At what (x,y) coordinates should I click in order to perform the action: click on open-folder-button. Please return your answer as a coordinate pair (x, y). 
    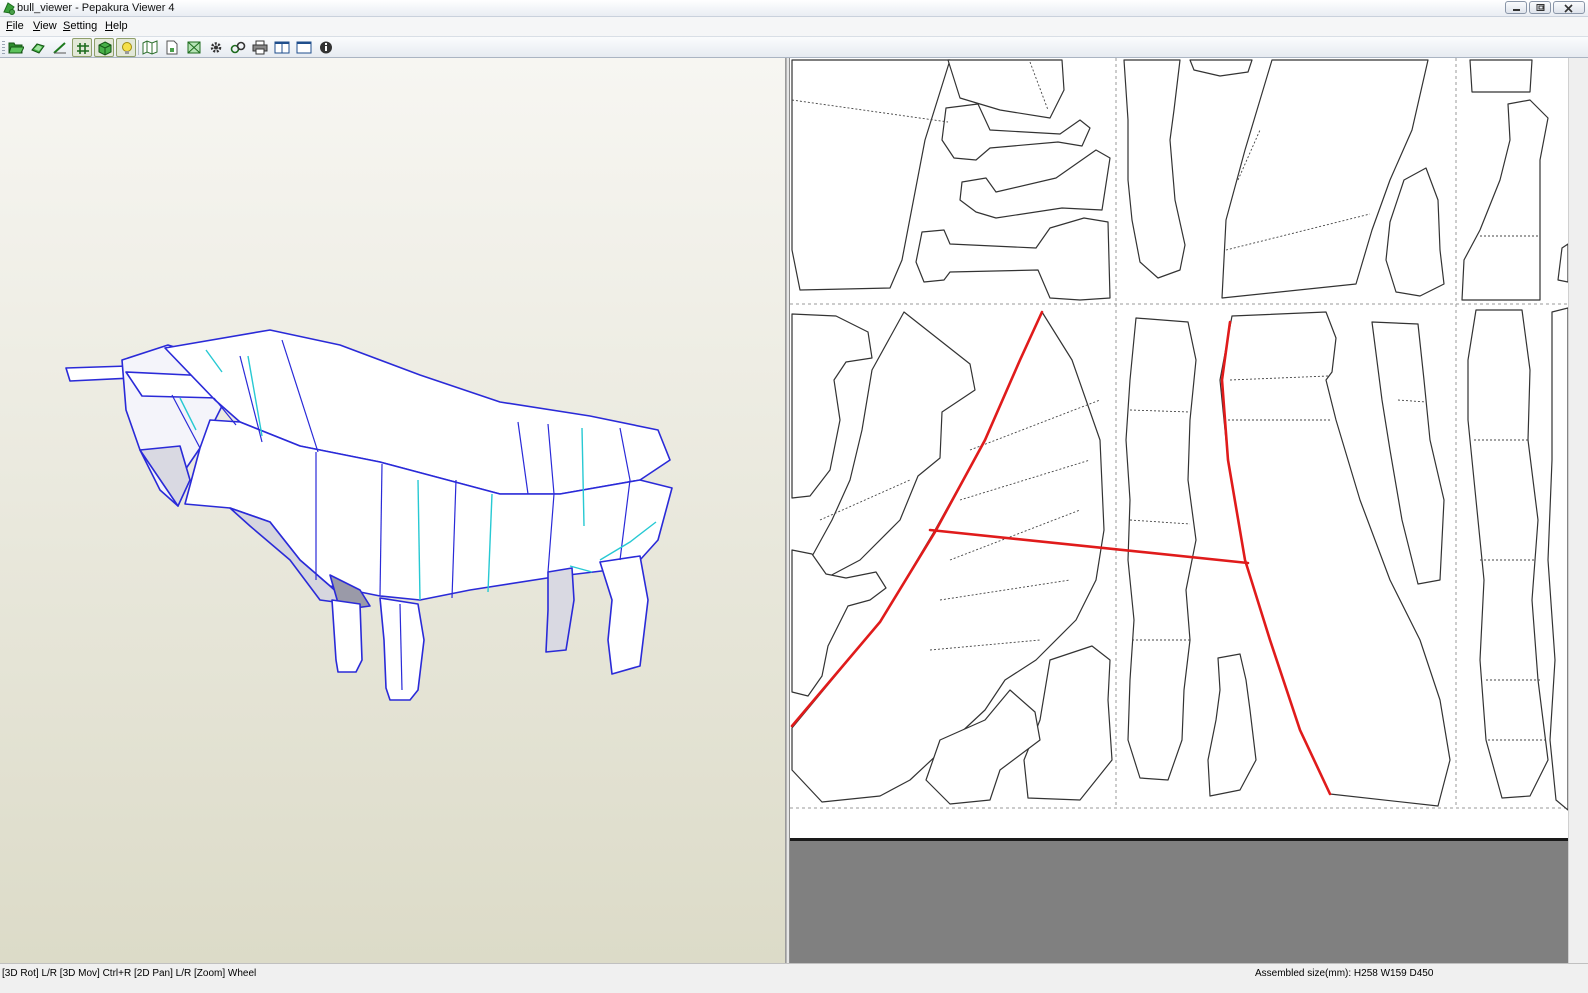
    Looking at the image, I should click on (16, 47).